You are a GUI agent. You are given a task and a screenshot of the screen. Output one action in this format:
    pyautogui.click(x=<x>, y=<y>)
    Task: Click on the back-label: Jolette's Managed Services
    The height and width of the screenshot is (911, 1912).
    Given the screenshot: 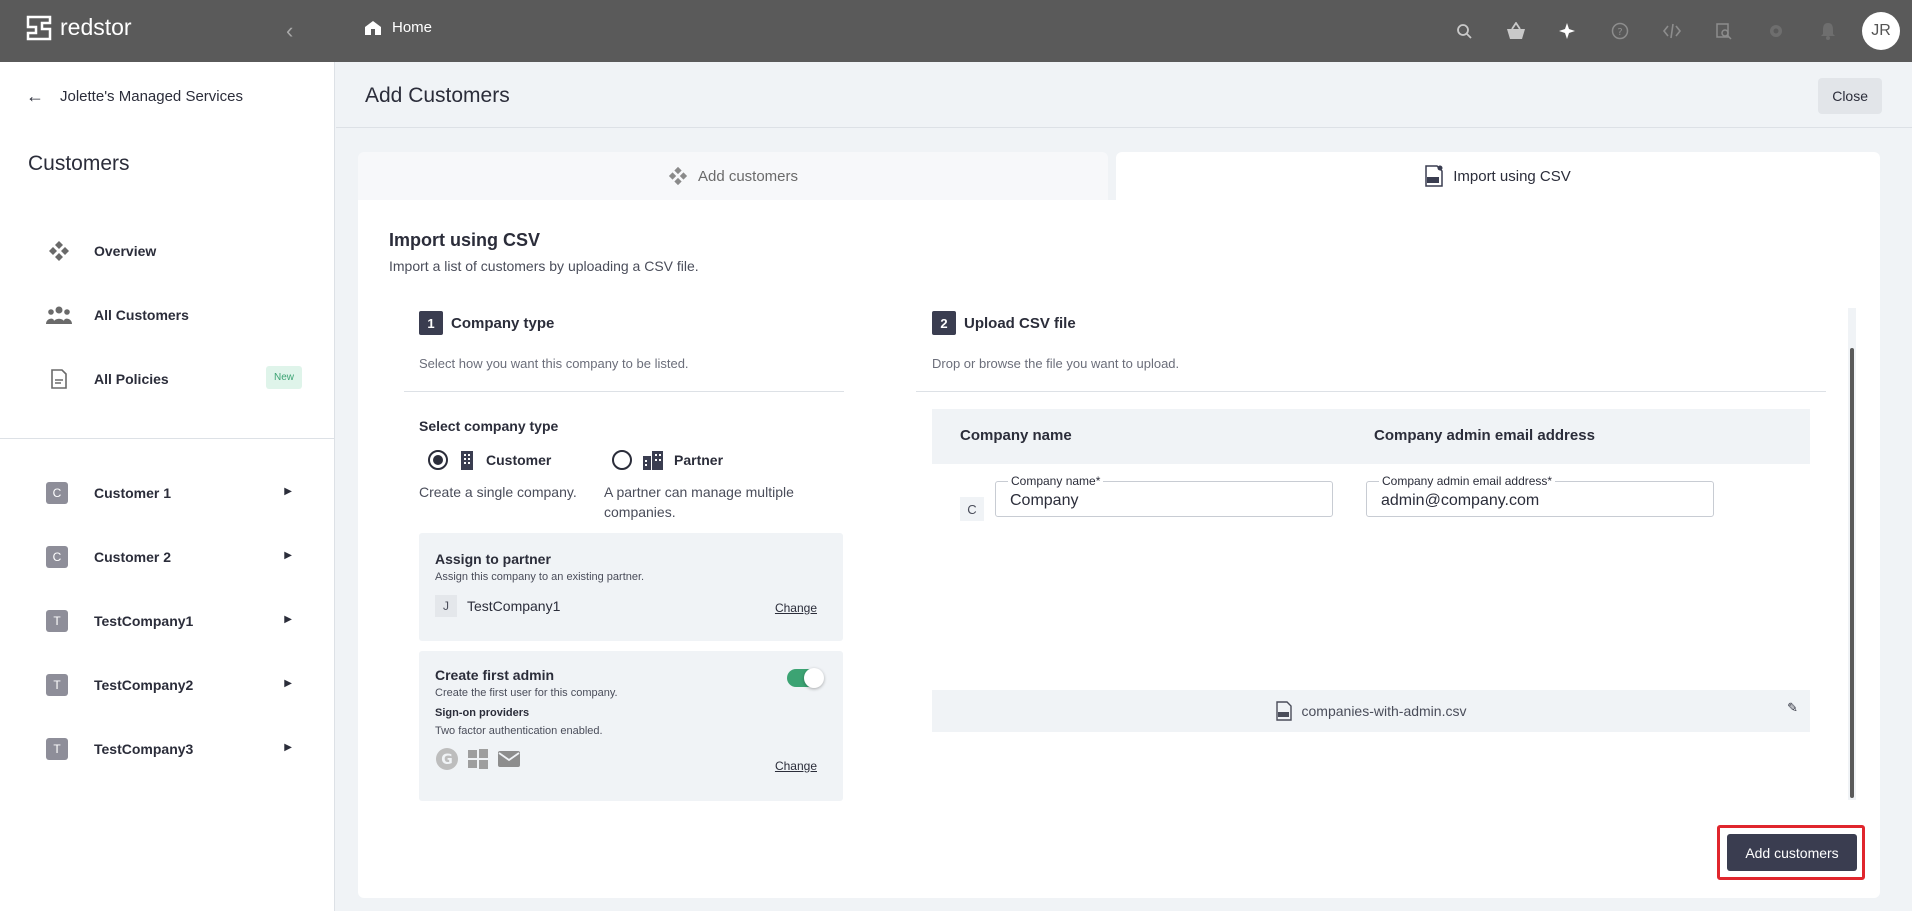 What is the action you would take?
    pyautogui.click(x=151, y=96)
    